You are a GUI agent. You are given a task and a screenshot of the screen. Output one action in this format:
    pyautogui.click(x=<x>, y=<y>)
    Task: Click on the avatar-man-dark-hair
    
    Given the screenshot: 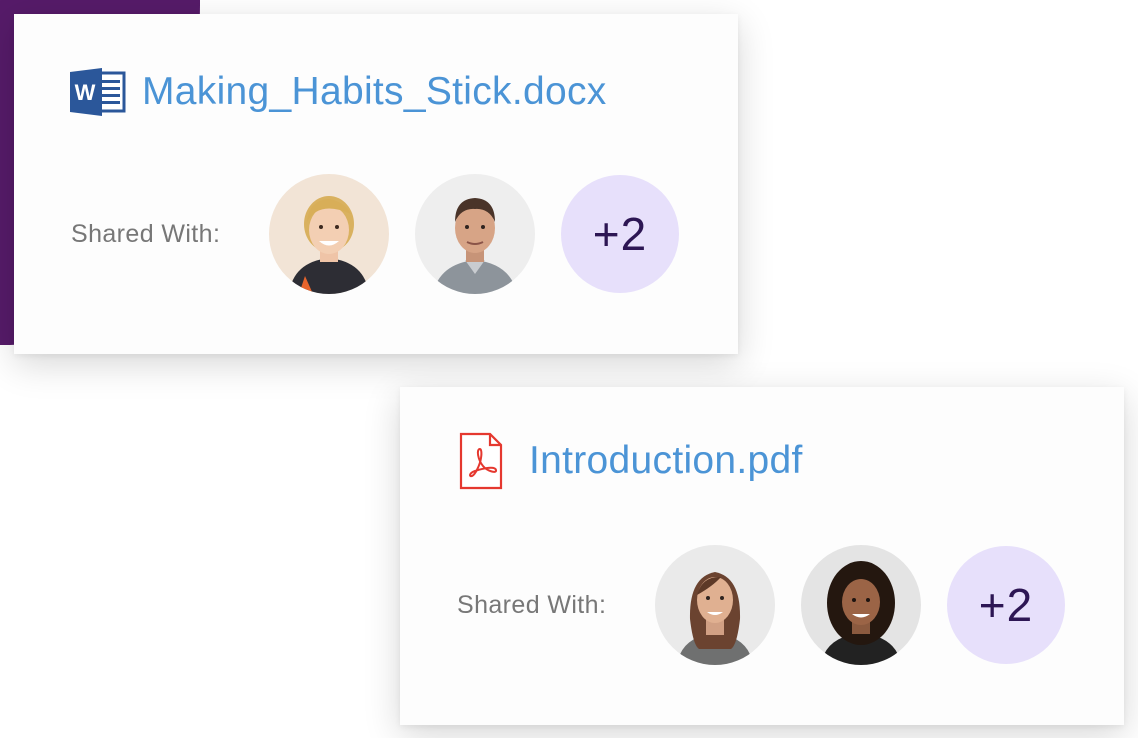 What is the action you would take?
    pyautogui.click(x=475, y=234)
    